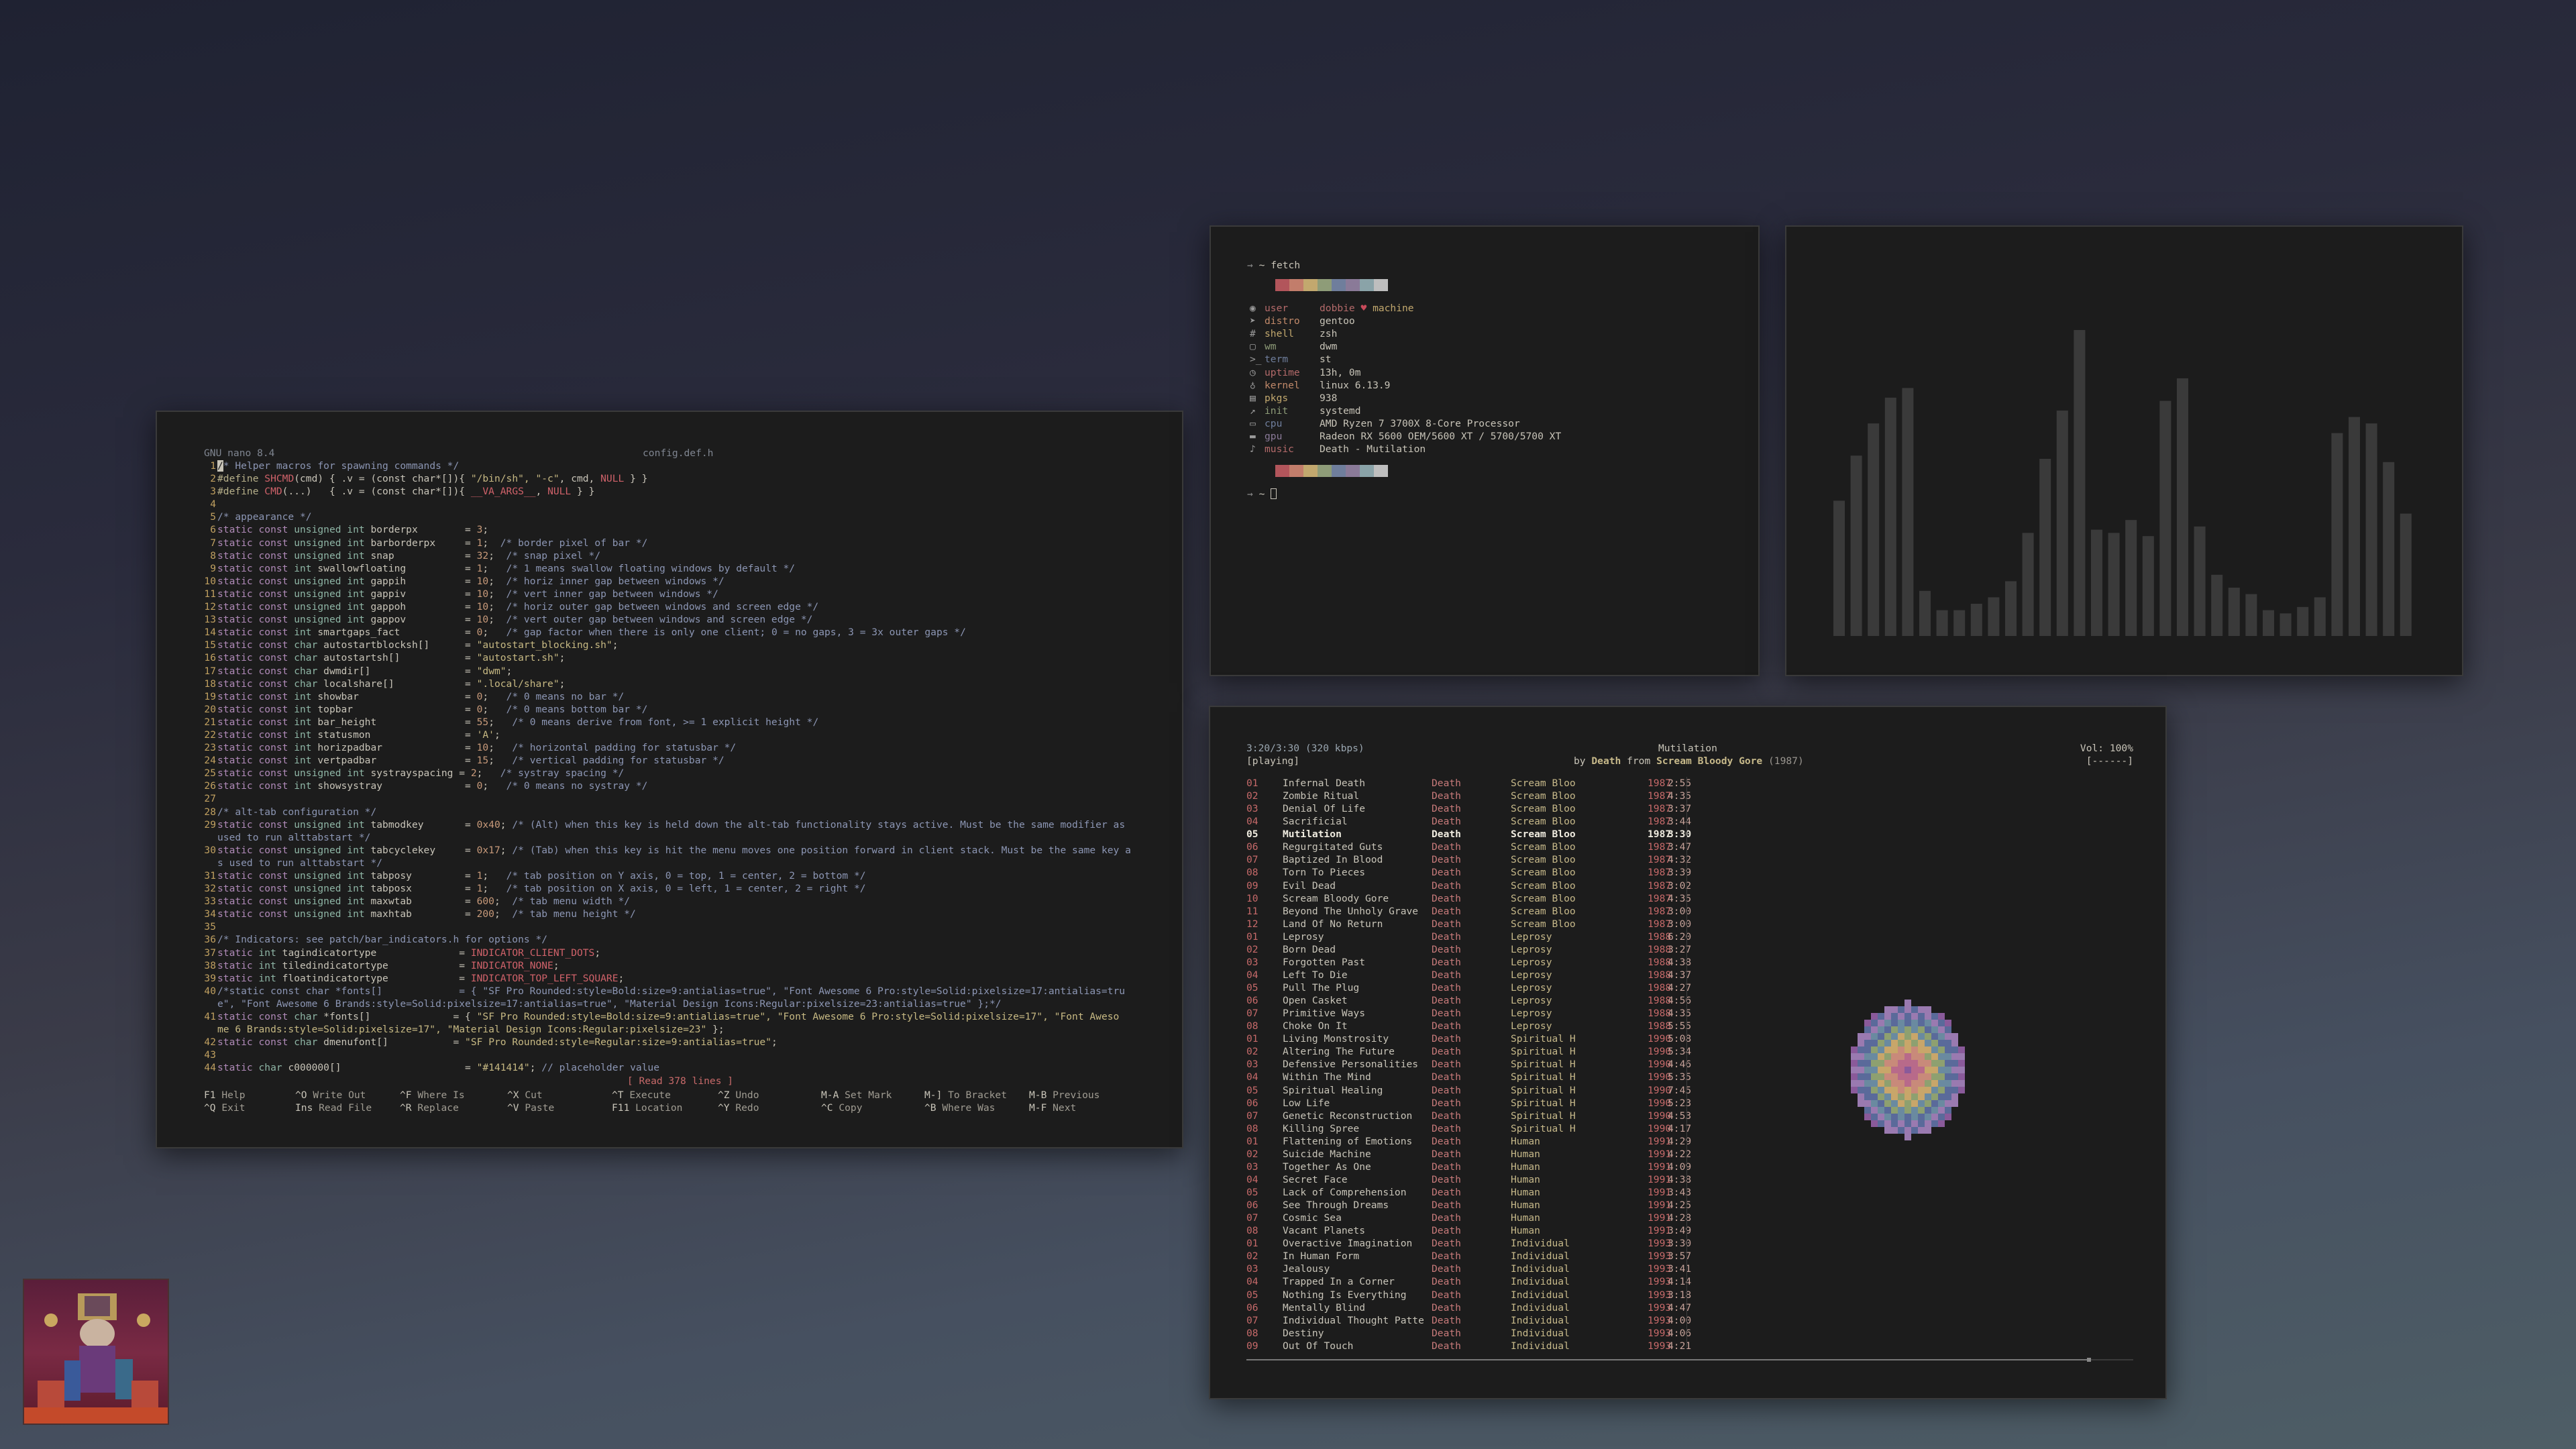 Image resolution: width=2576 pixels, height=1449 pixels. Describe the element at coordinates (1468, 1103) in the screenshot. I see `track-row: 06 Low Life Death Spiritual H 1990 5:23` at that location.